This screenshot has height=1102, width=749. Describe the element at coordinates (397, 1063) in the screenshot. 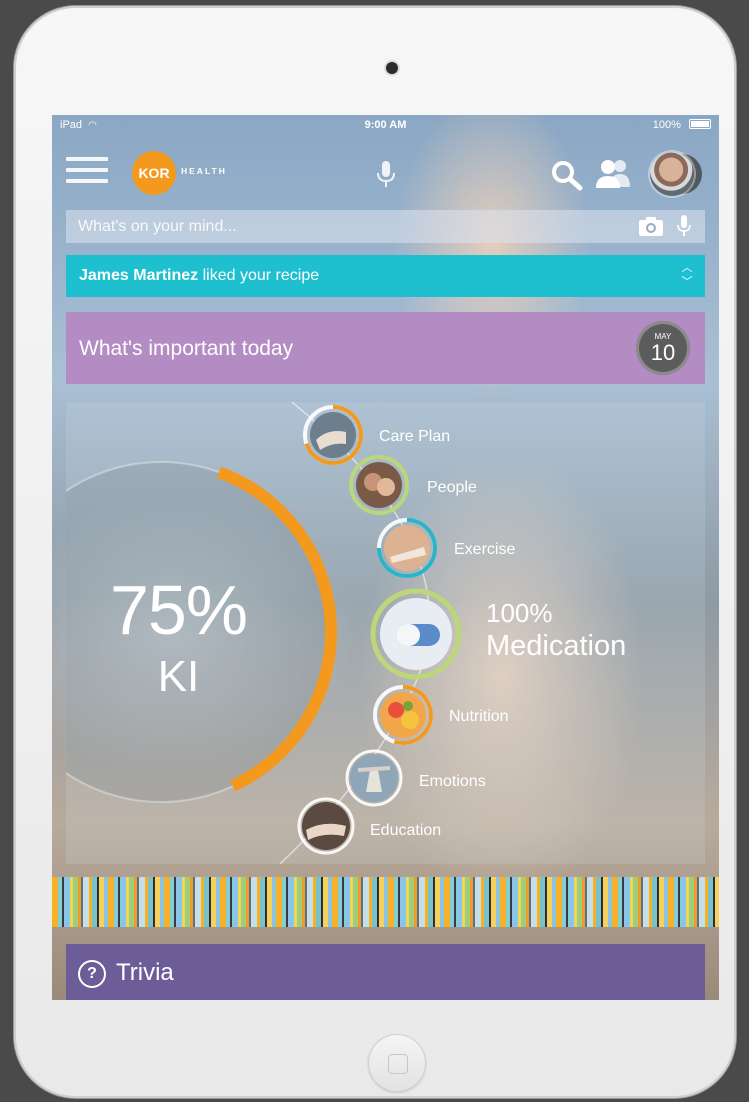

I see `home-button` at that location.